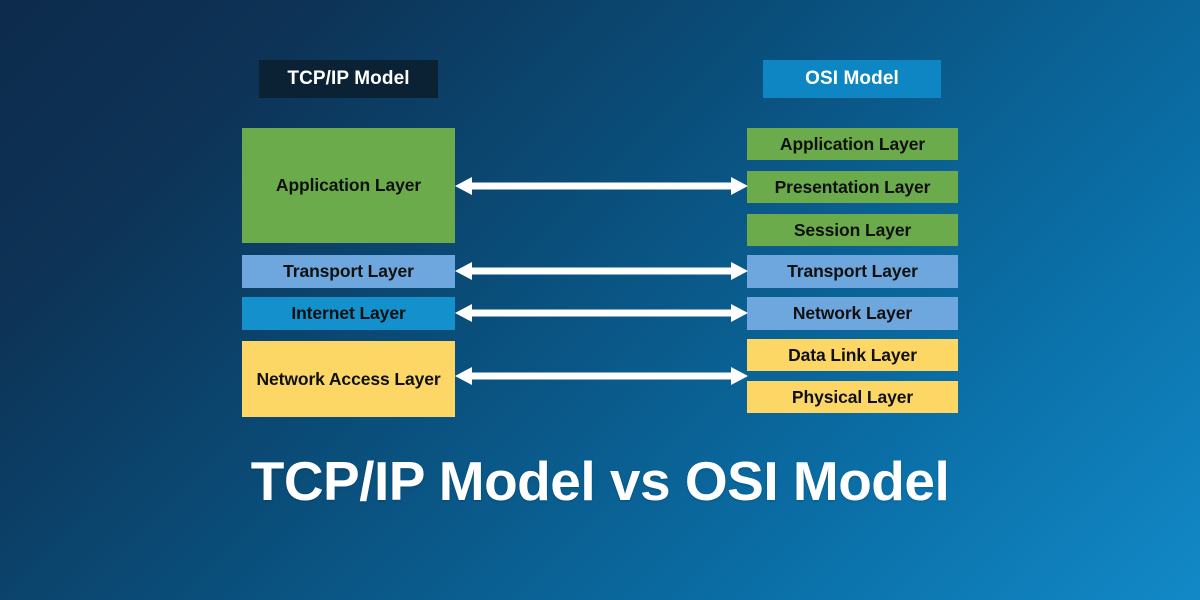  Describe the element at coordinates (348, 271) in the screenshot. I see `tcpip-layer-transport: Transport Layer` at that location.